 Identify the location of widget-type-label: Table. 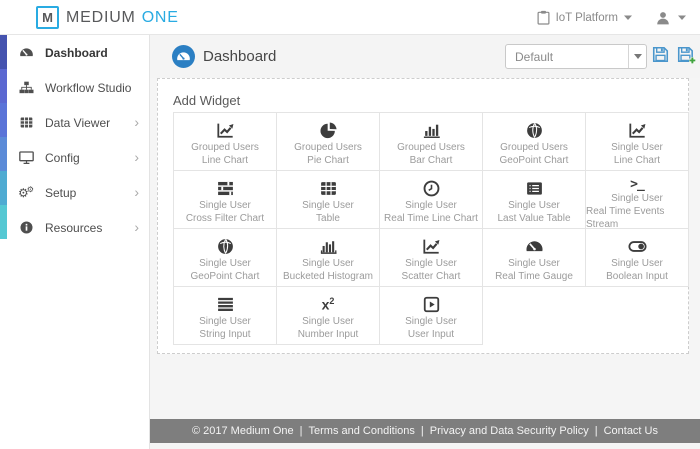
(328, 218).